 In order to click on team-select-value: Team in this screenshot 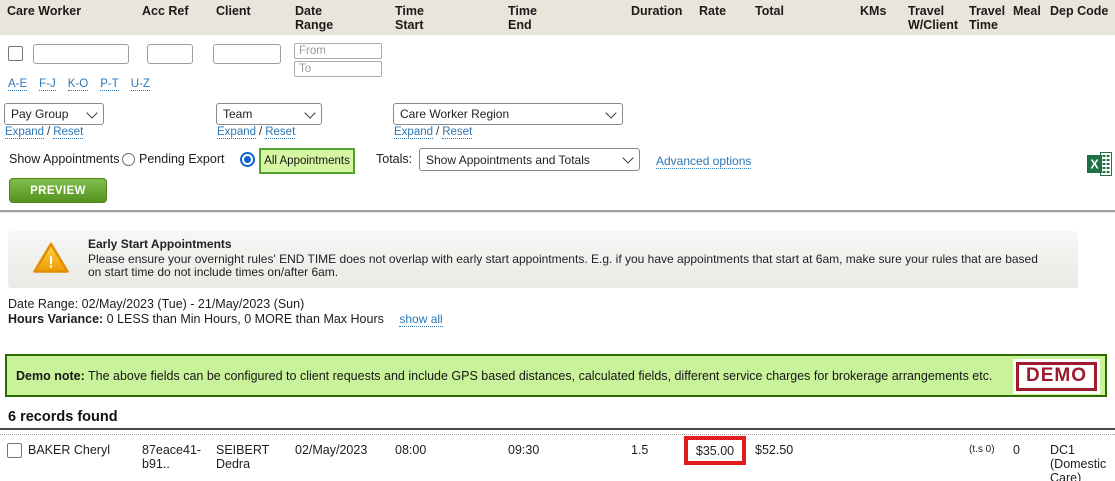, I will do `click(238, 114)`.